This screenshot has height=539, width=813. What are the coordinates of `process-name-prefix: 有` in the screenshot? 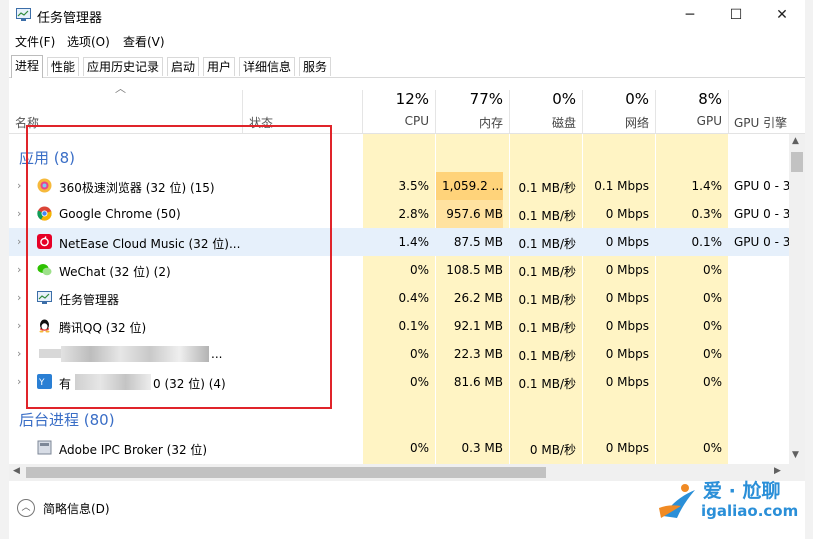 It's located at (65, 384).